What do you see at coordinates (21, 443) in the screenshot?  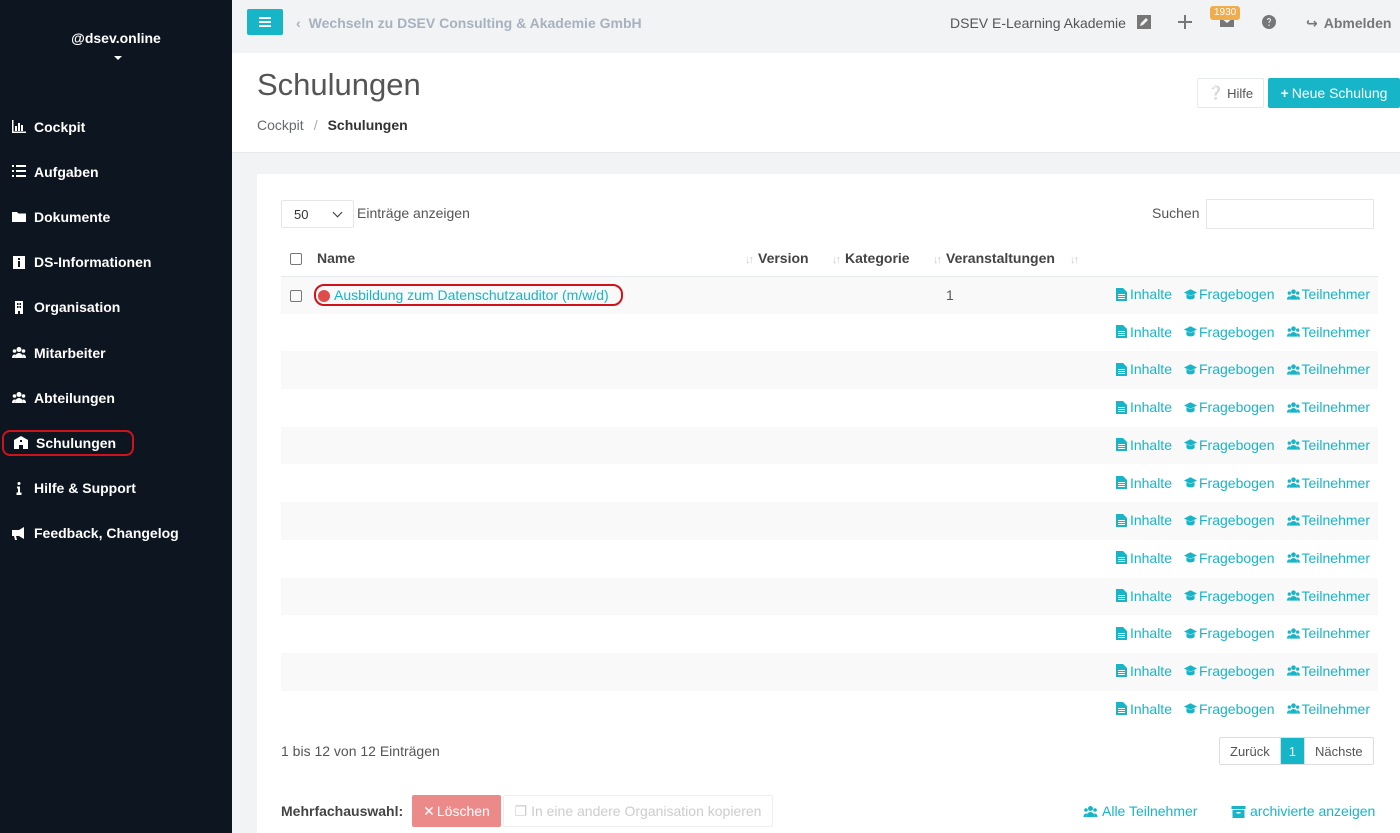 I see `school-icon` at bounding box center [21, 443].